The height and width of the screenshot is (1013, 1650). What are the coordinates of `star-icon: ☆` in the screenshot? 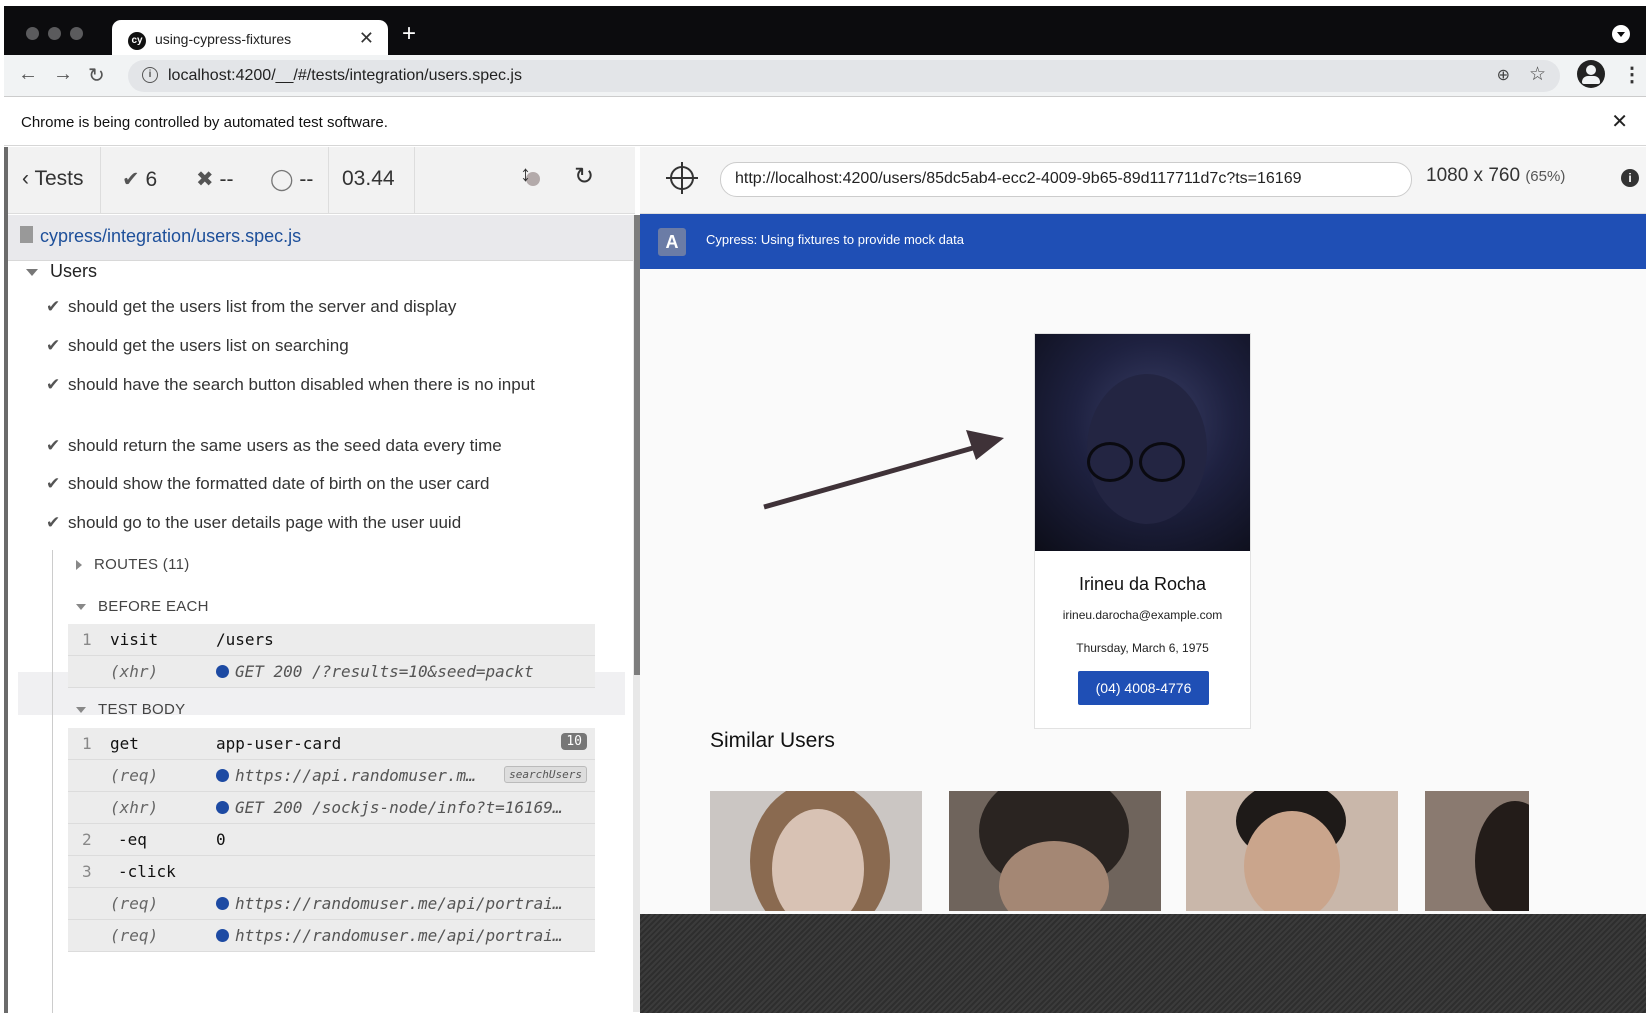 It's located at (1537, 74).